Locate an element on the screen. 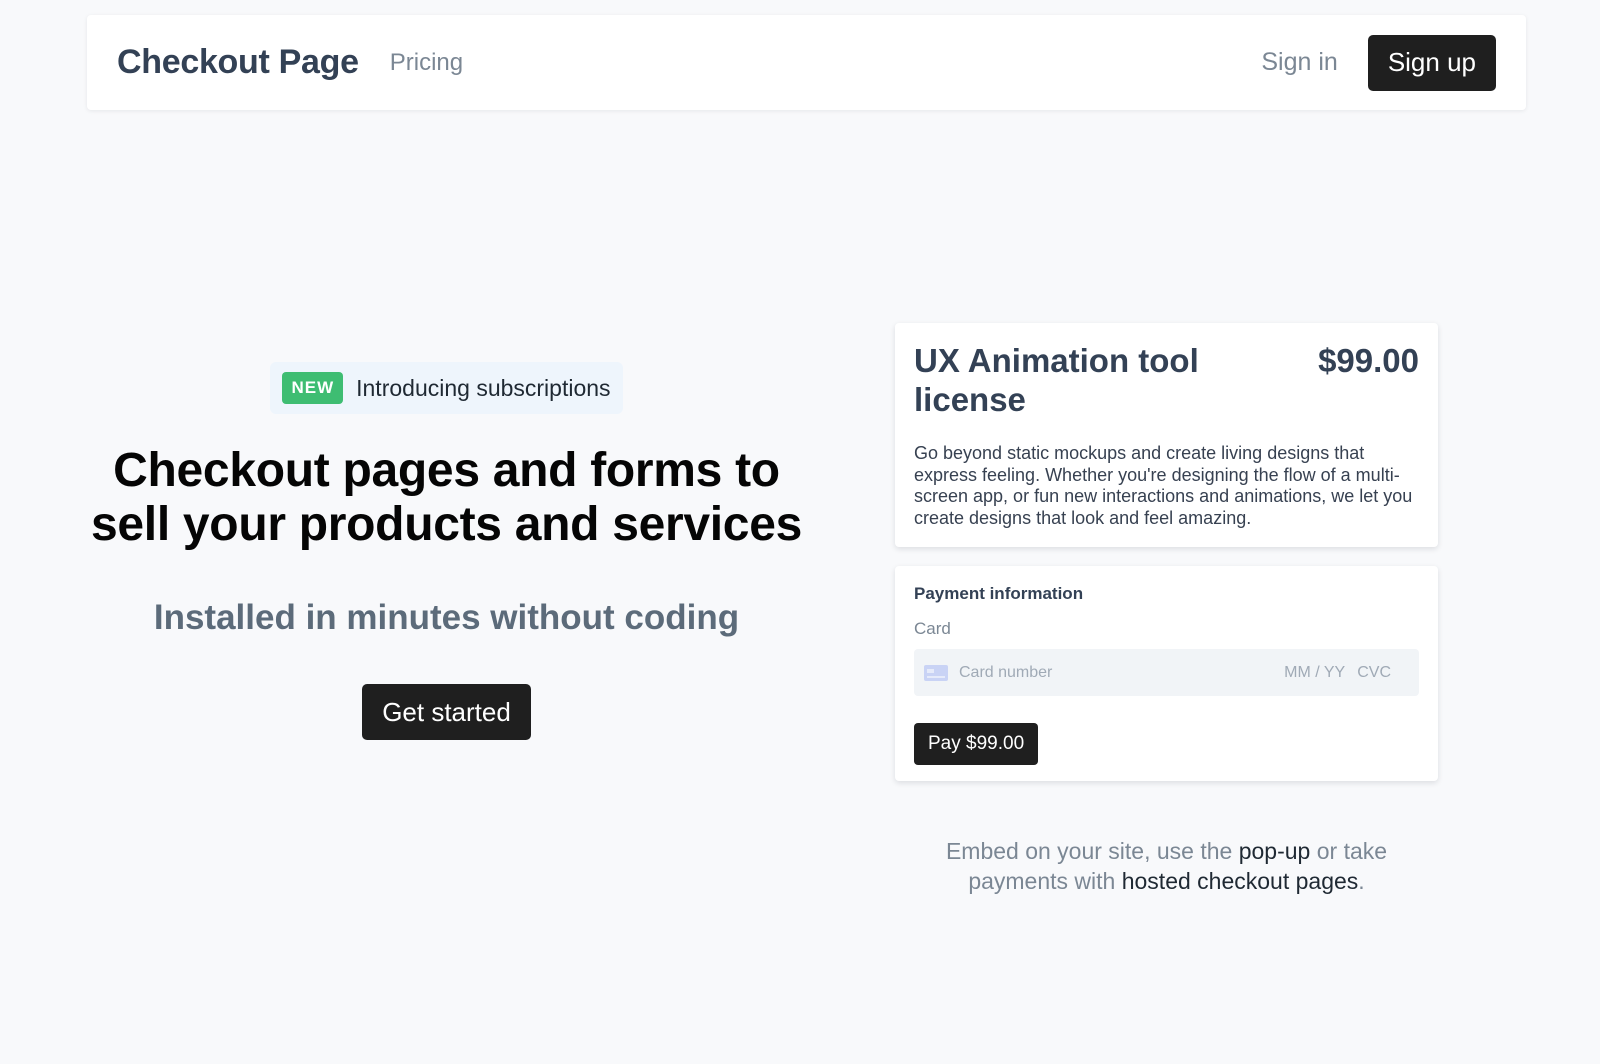 Image resolution: width=1600 pixels, height=1064 pixels. signup-button: Sign up is located at coordinates (1431, 62).